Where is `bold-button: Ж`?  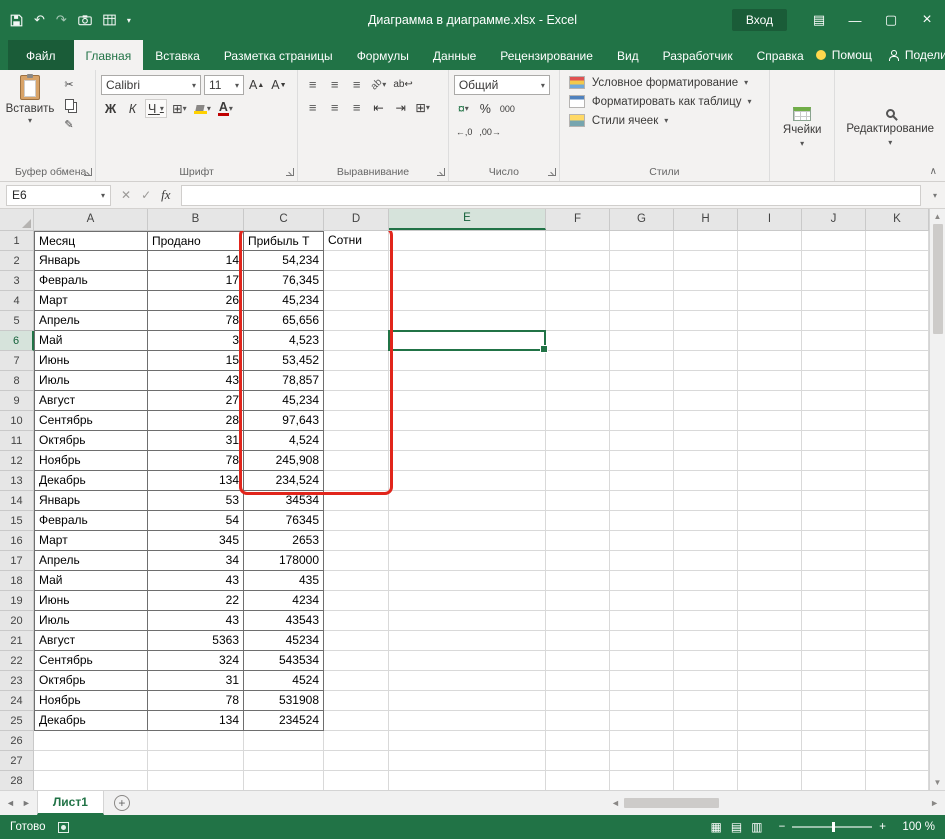
bold-button: Ж is located at coordinates (110, 108).